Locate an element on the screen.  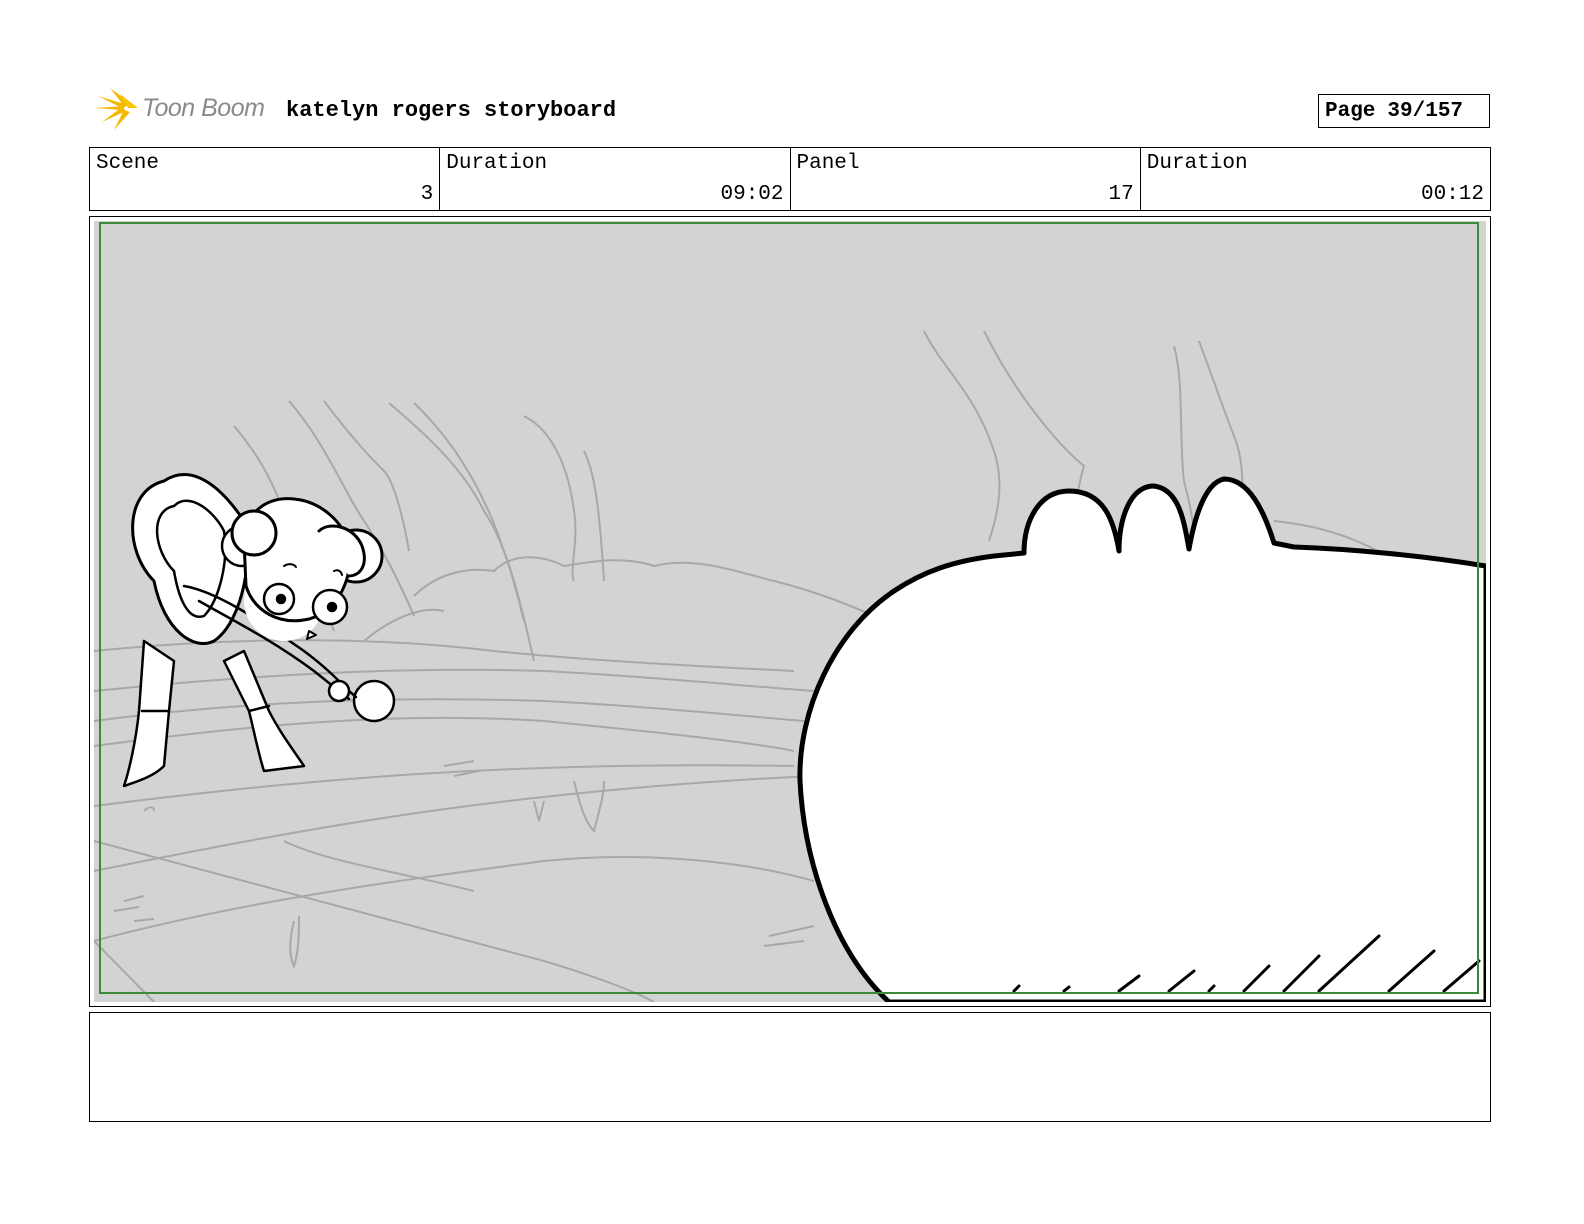
scene-duration-cell: Duration 09:02 is located at coordinates (615, 179).